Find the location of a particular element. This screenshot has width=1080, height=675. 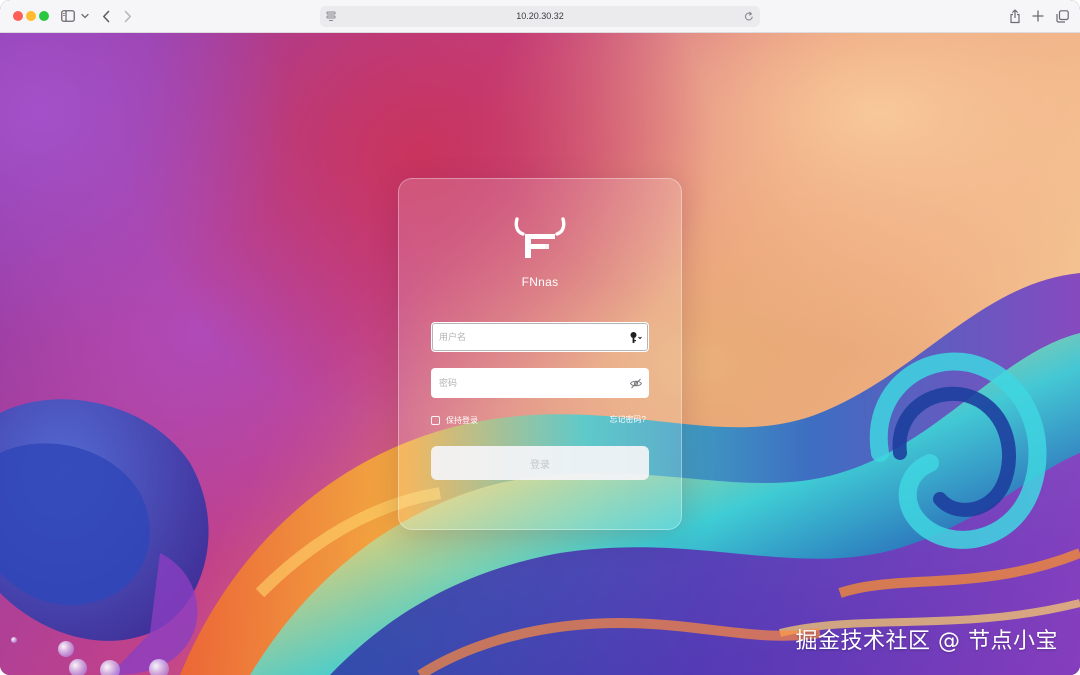

remember-me-checkbox is located at coordinates (435, 420).